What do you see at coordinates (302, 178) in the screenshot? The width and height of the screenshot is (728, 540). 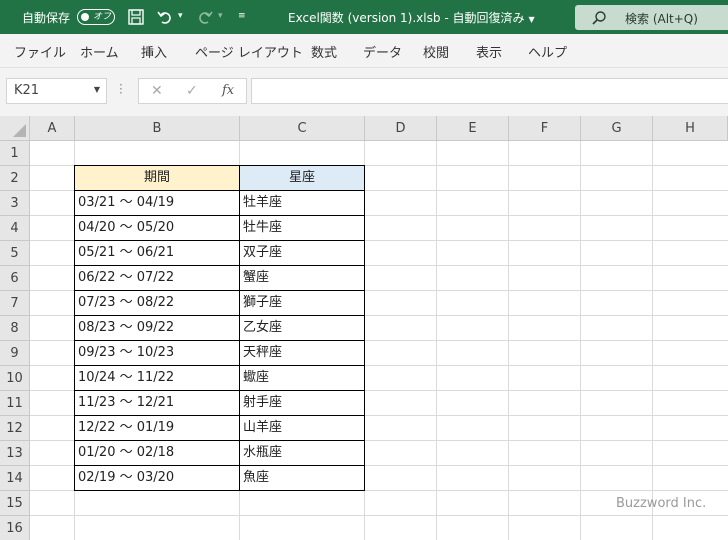 I see `table-header-constellation: 星座` at bounding box center [302, 178].